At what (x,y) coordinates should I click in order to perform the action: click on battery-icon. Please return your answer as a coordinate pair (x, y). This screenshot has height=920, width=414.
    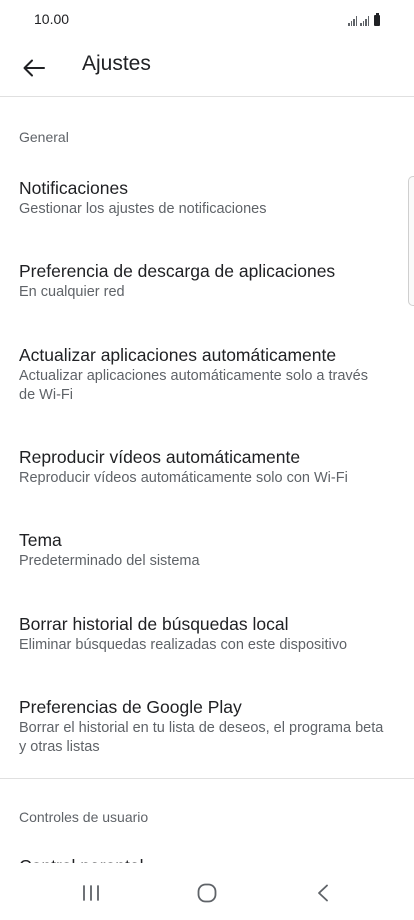
    Looking at the image, I should click on (377, 19).